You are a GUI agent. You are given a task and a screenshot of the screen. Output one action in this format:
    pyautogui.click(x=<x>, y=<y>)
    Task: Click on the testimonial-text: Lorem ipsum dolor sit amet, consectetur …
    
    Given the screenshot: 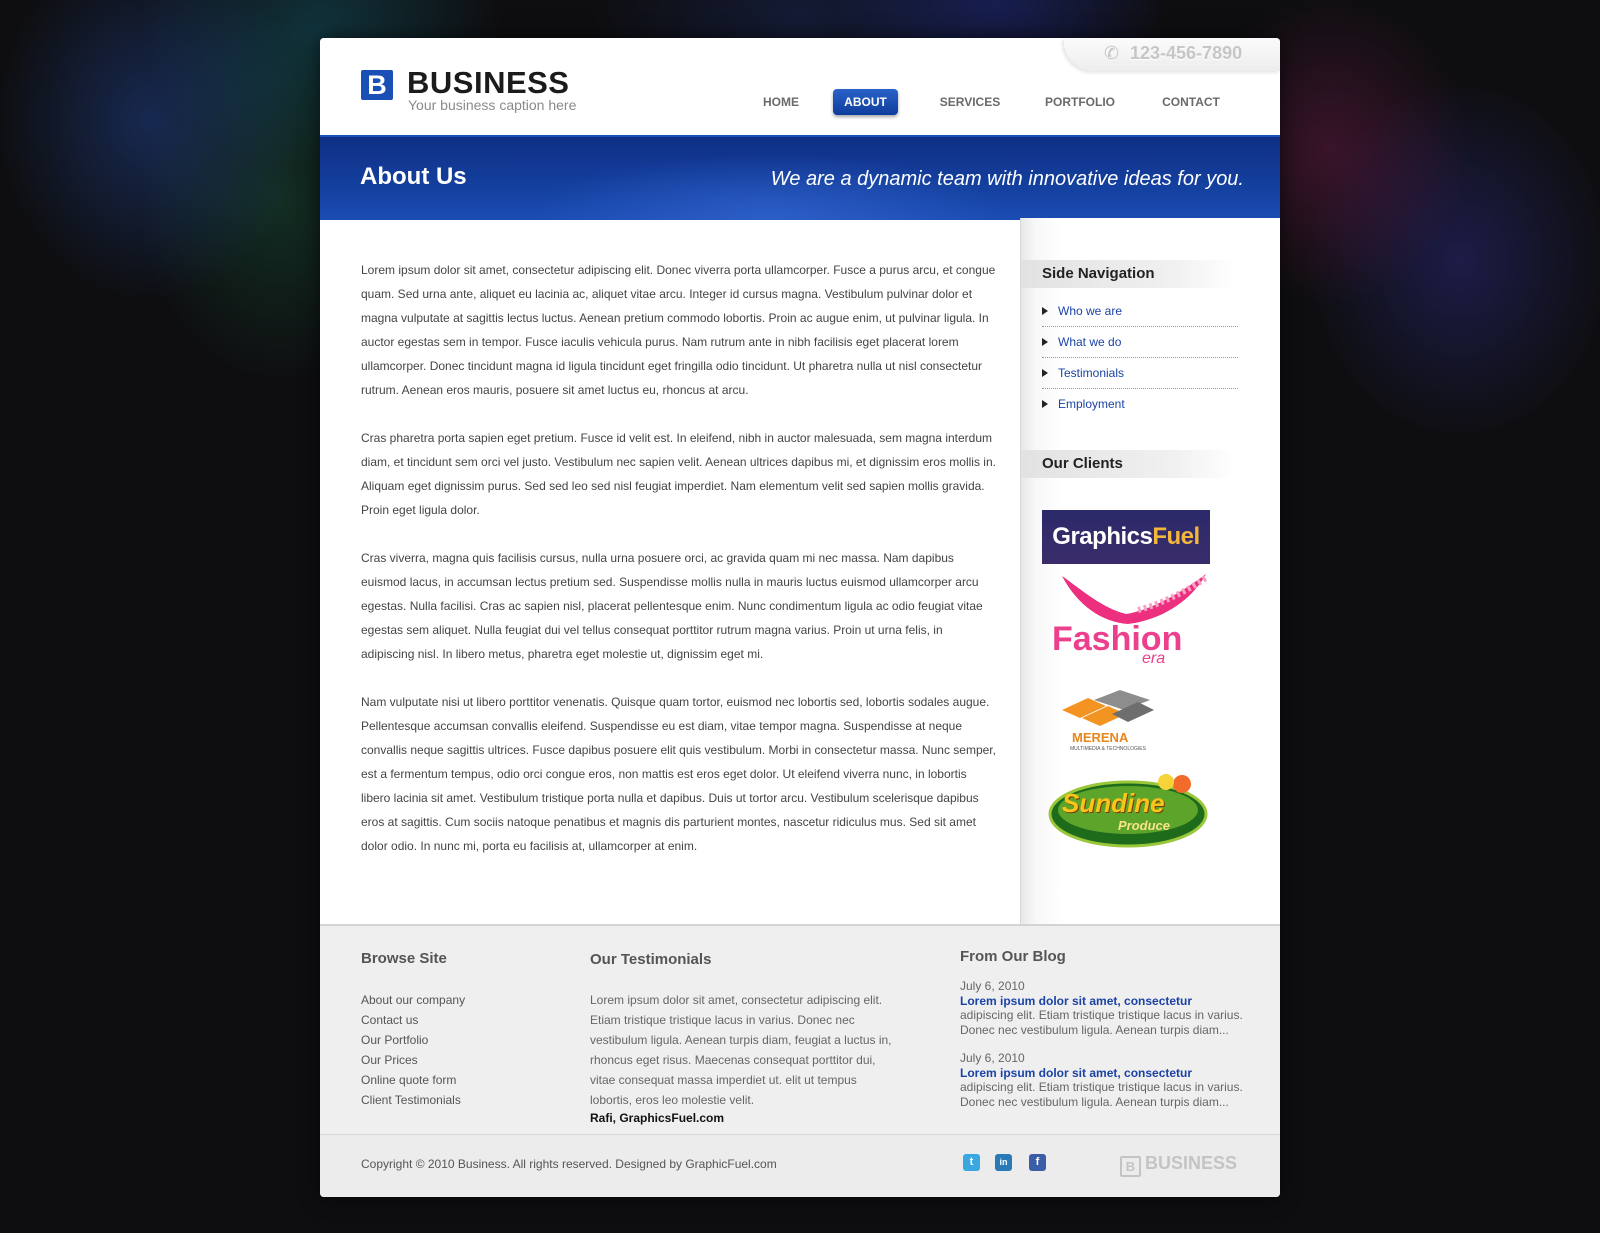 What is the action you would take?
    pyautogui.click(x=741, y=1050)
    